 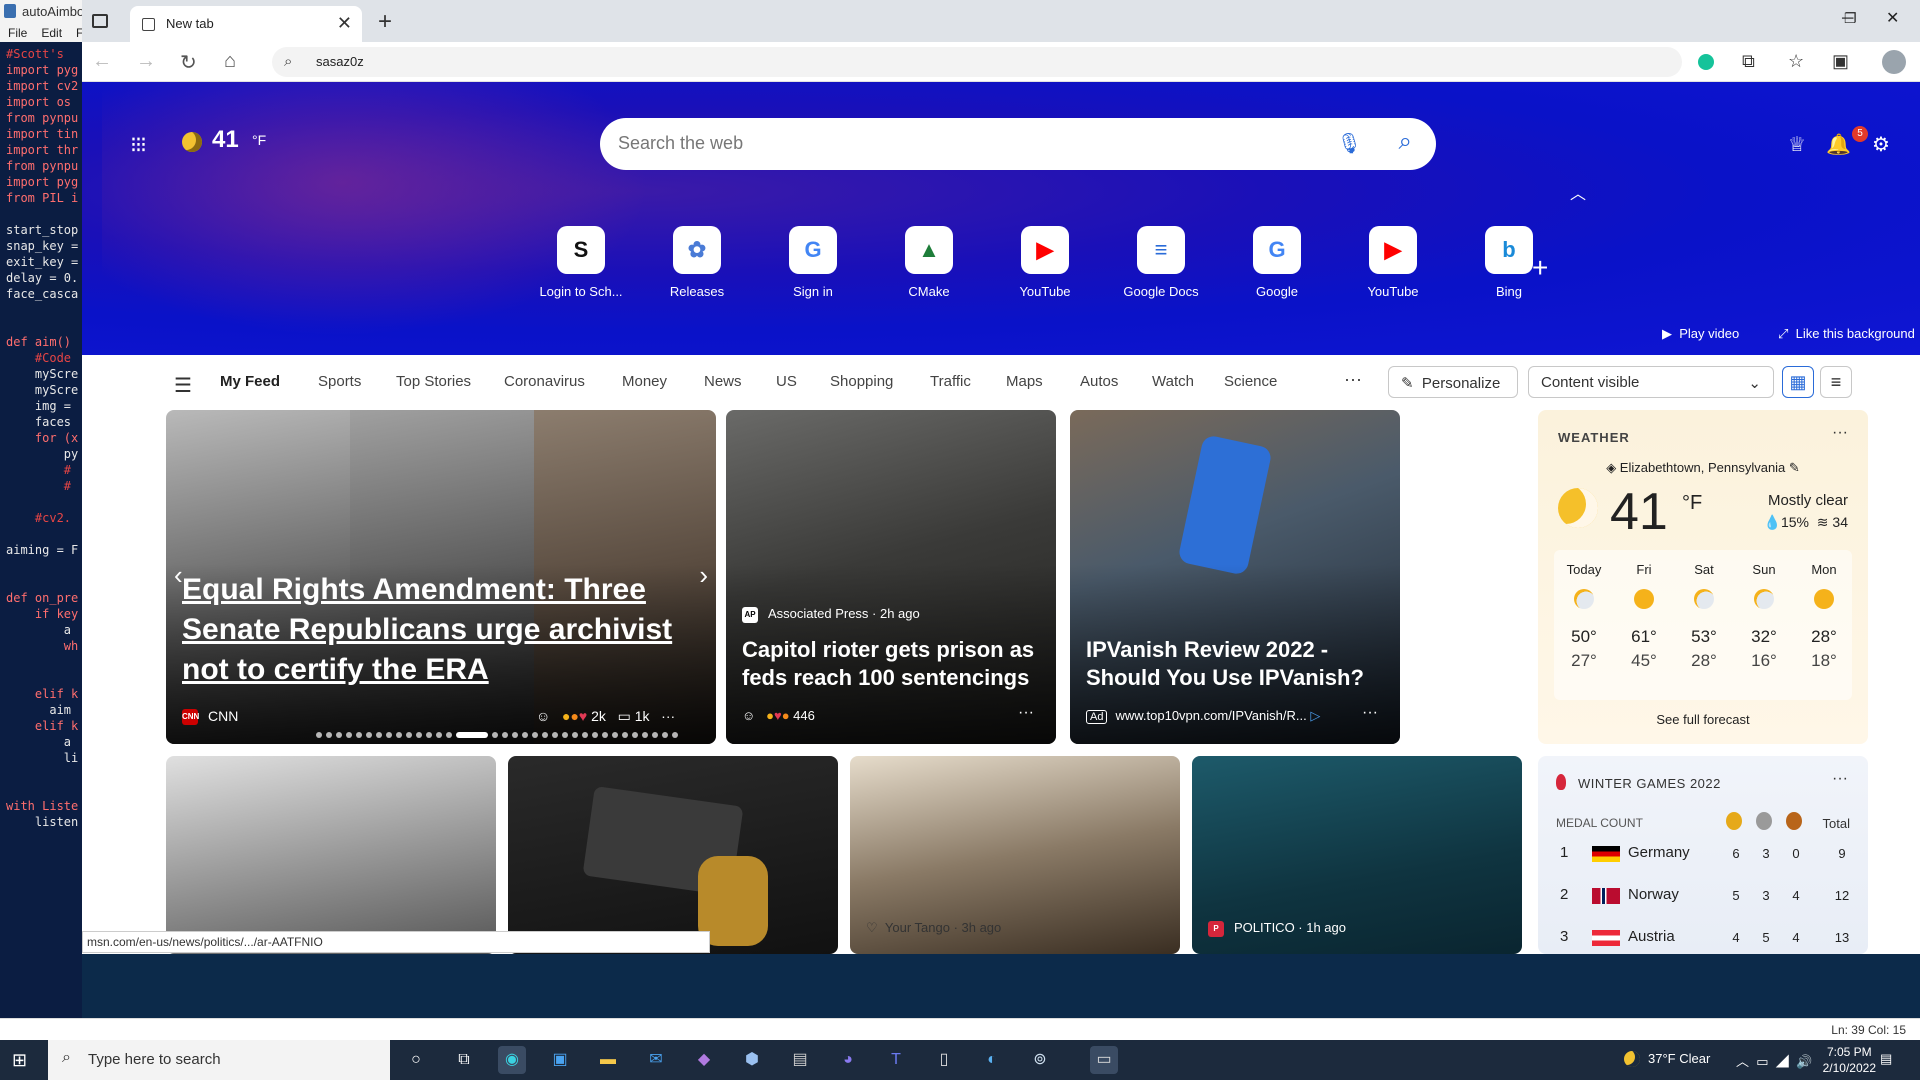 I want to click on quick-link: G Google, so click(x=1277, y=262).